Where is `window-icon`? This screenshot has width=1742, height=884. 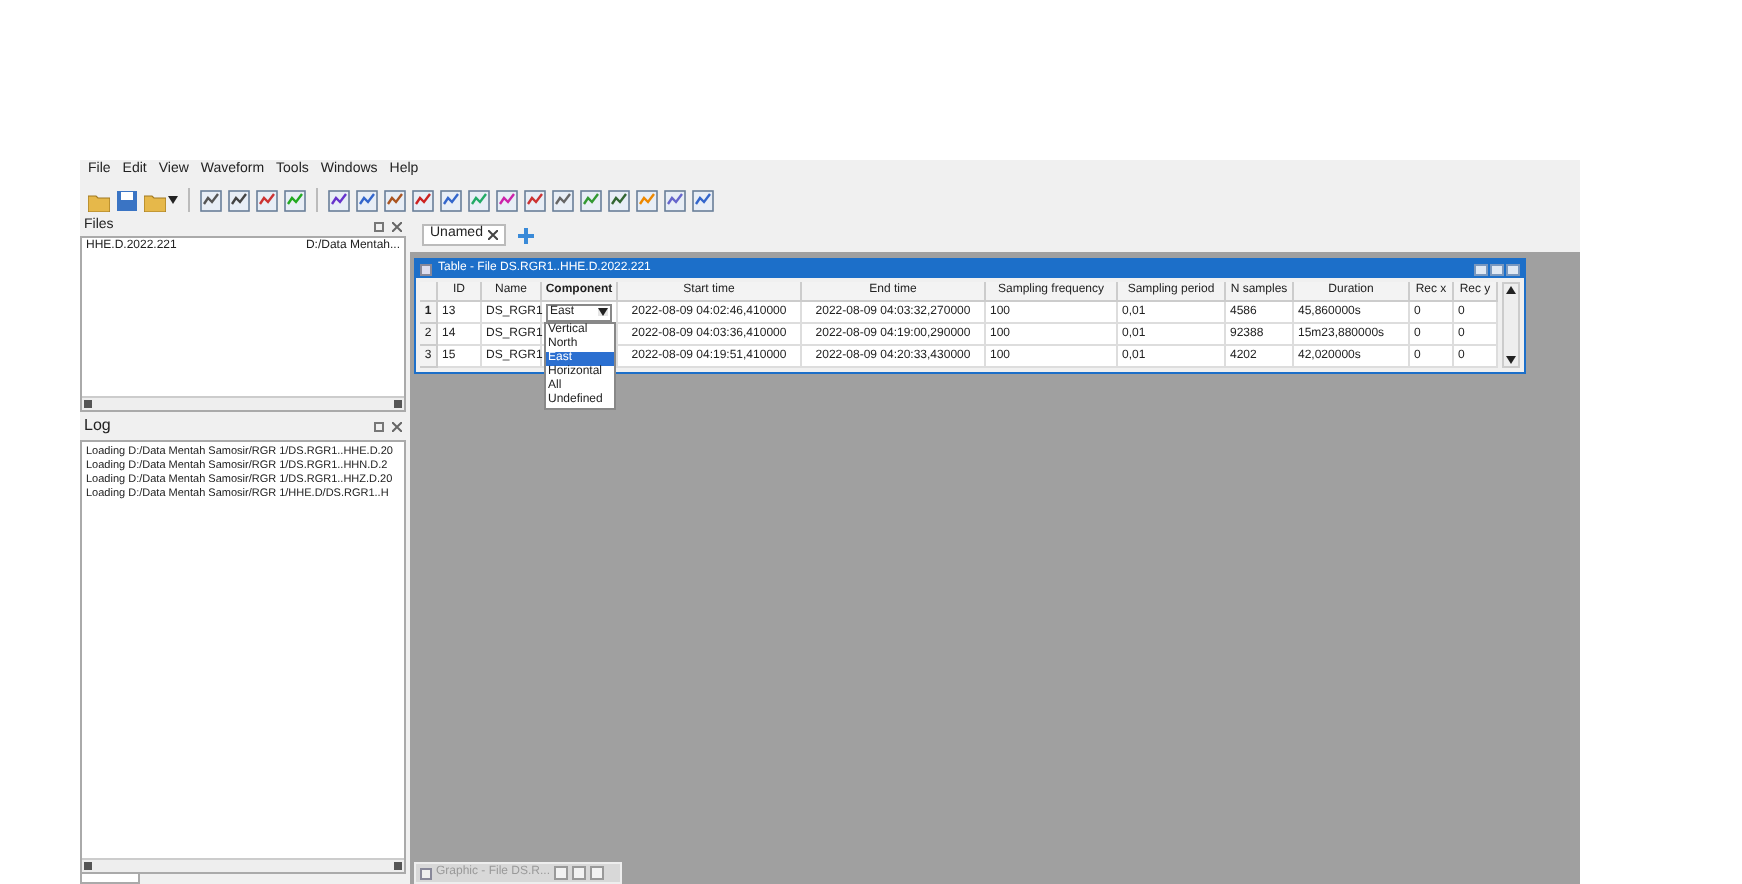 window-icon is located at coordinates (426, 873).